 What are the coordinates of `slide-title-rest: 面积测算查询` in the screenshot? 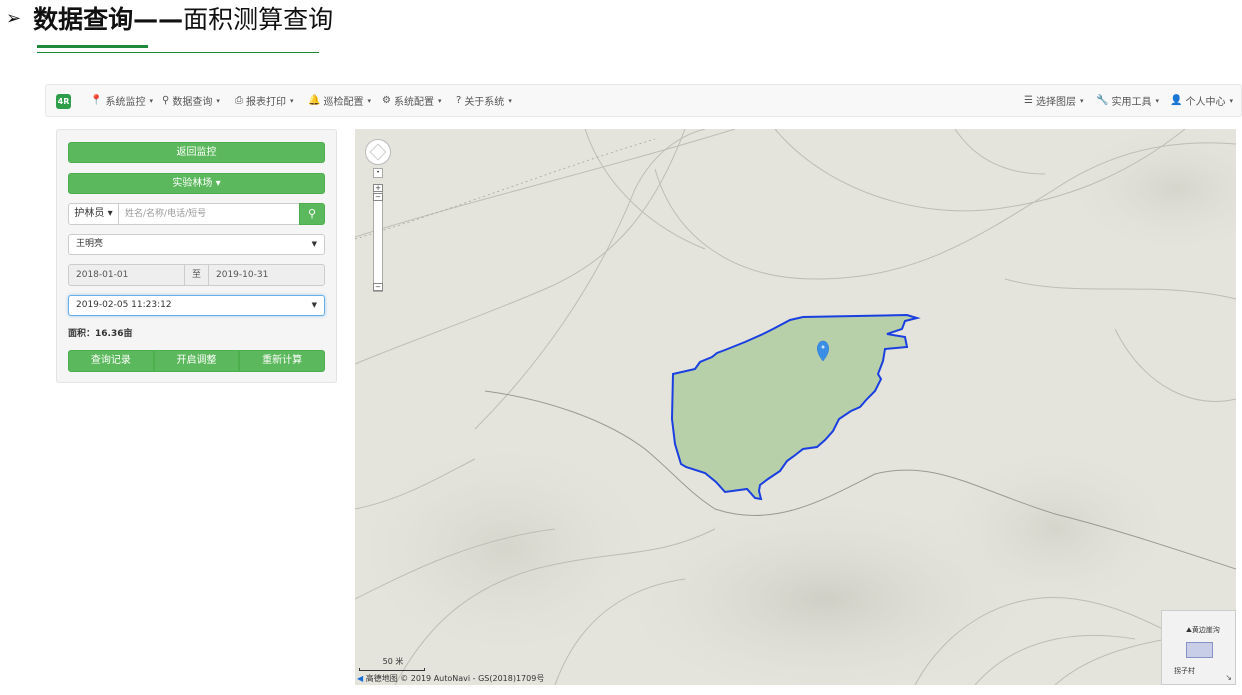 It's located at (258, 19).